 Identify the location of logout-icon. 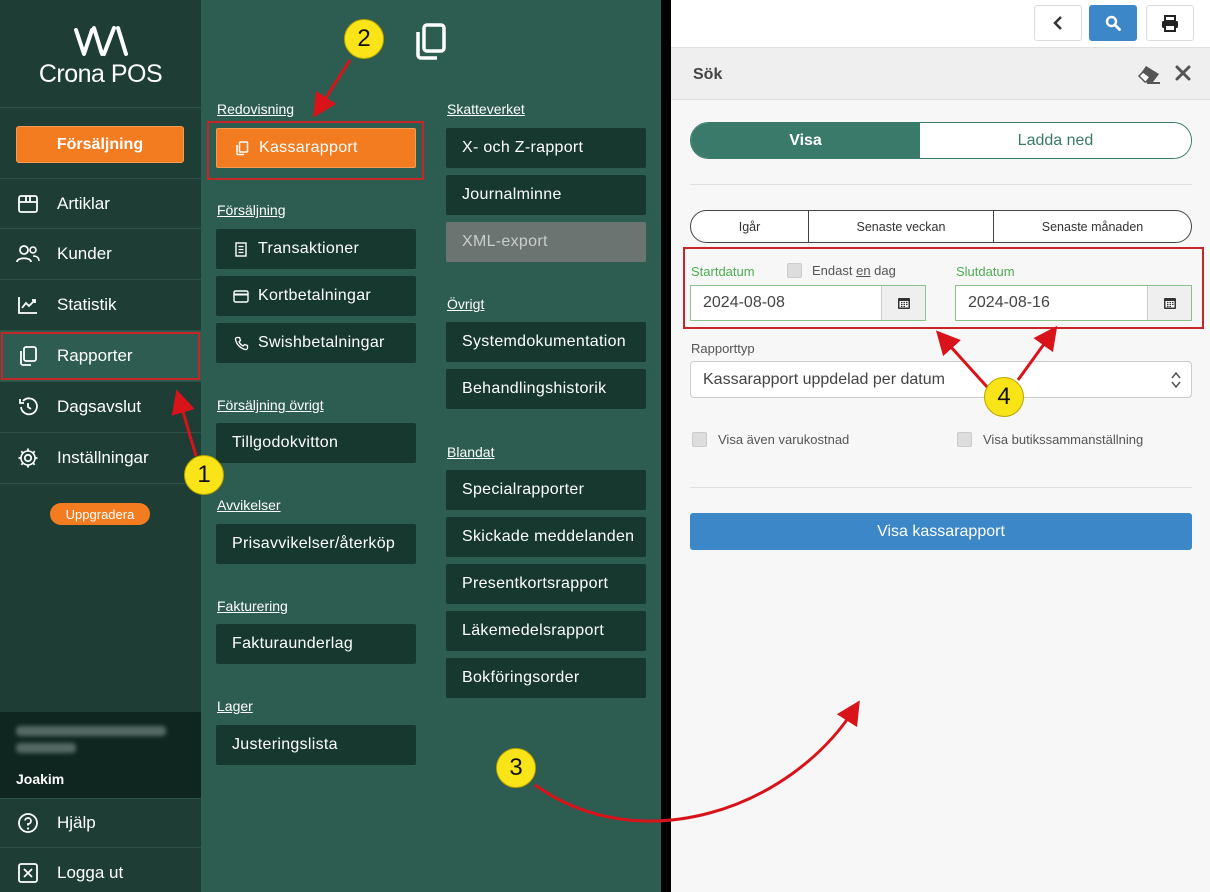
(28, 873).